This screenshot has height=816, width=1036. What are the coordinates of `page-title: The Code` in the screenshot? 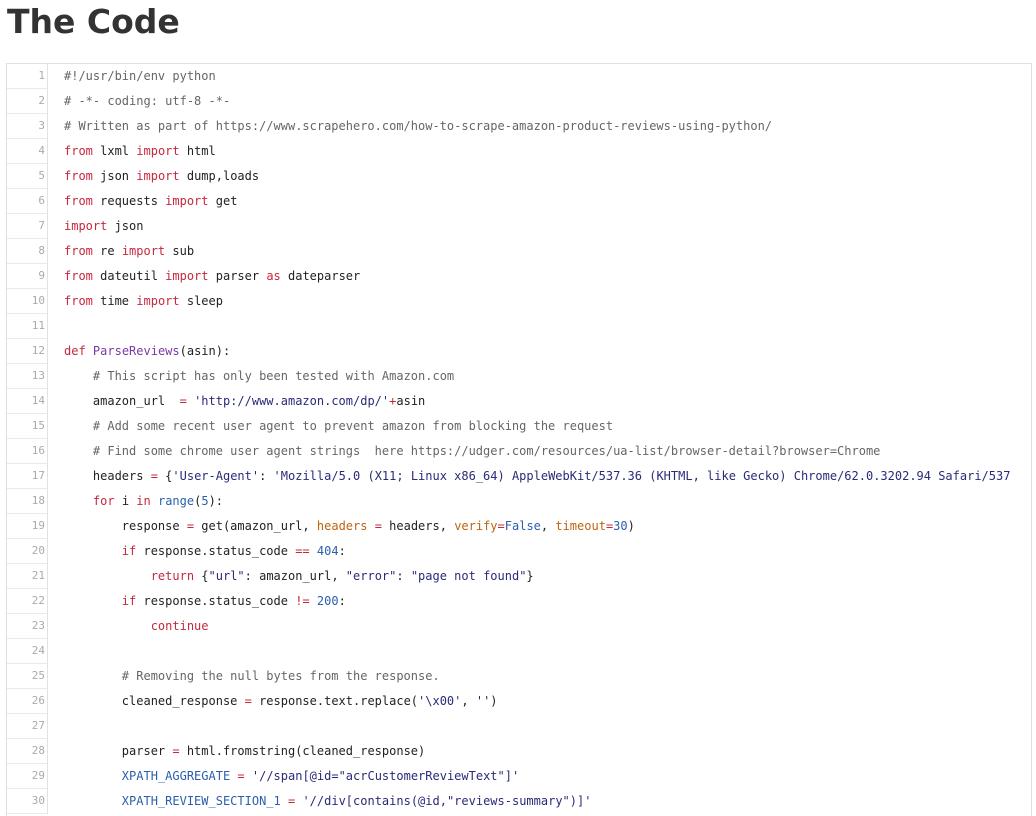 It's located at (93, 21).